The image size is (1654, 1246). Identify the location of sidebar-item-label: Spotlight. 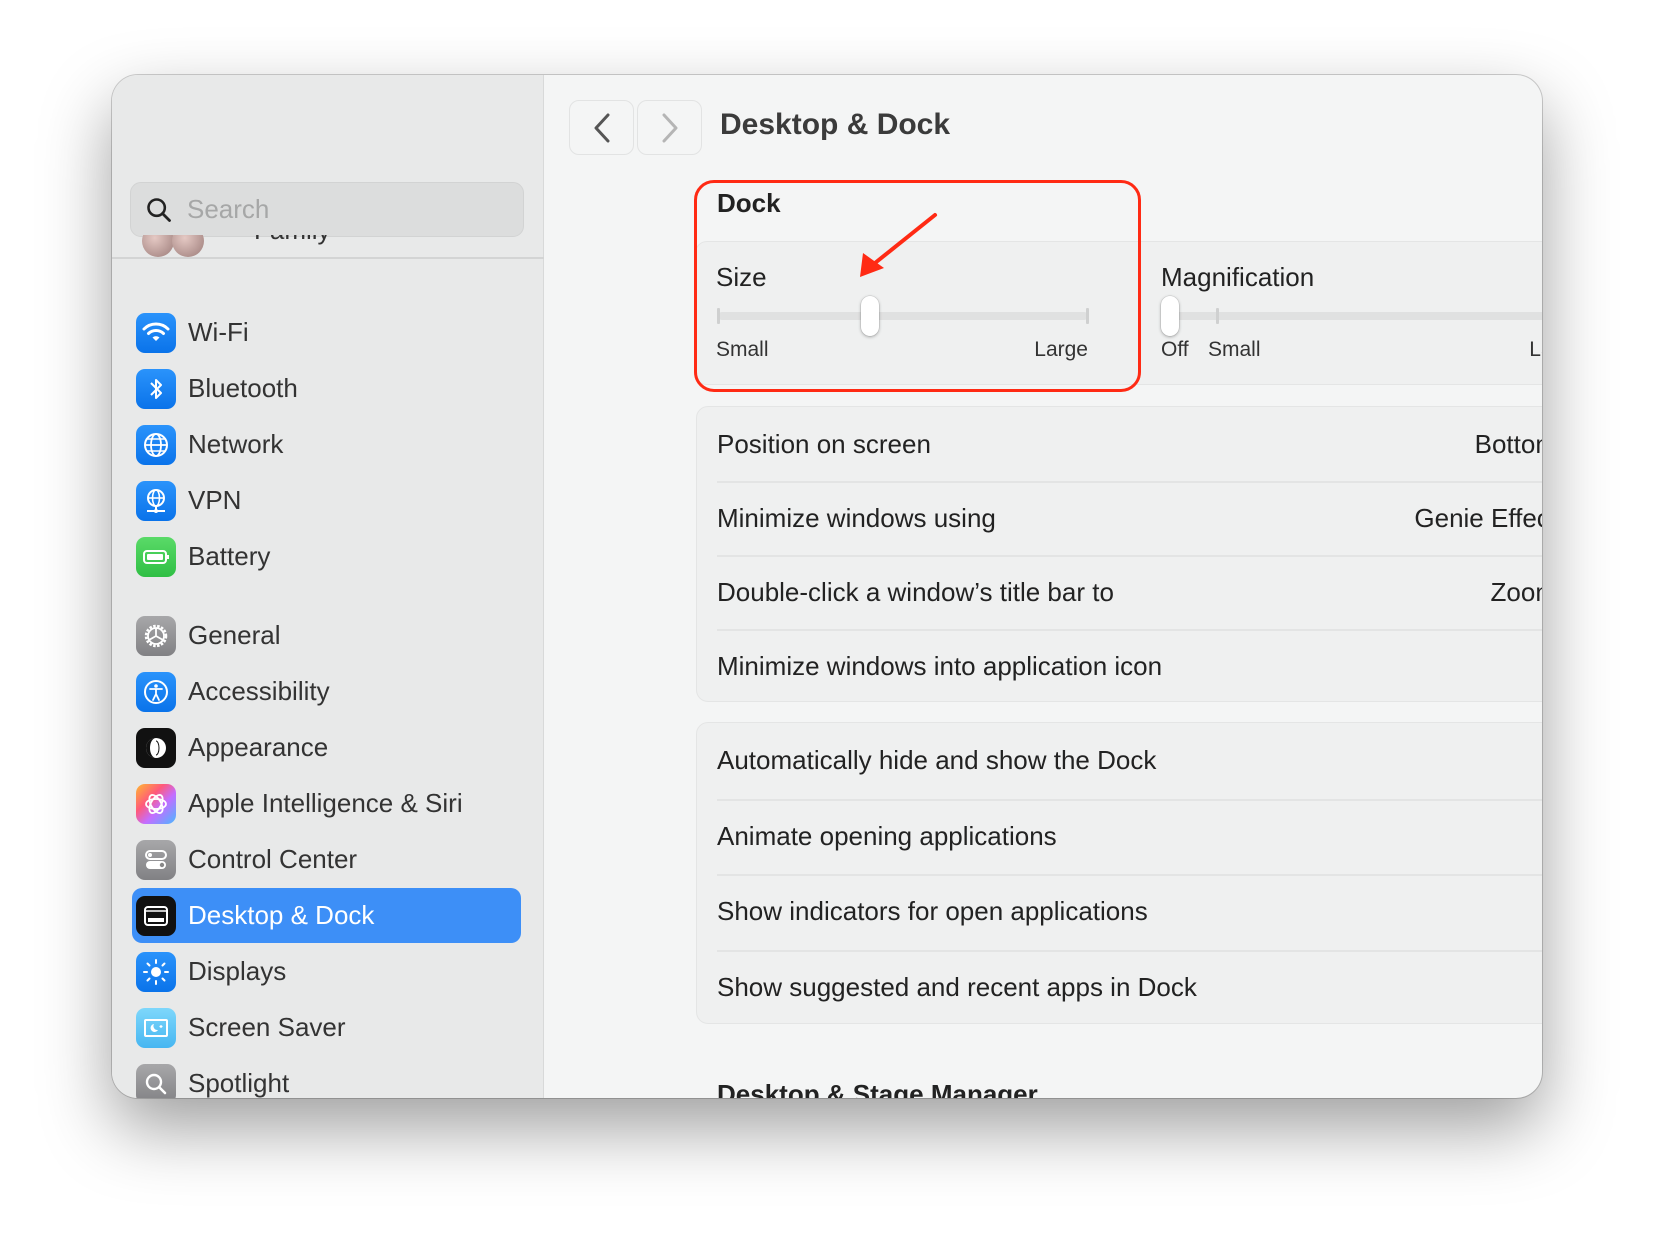
(239, 1083).